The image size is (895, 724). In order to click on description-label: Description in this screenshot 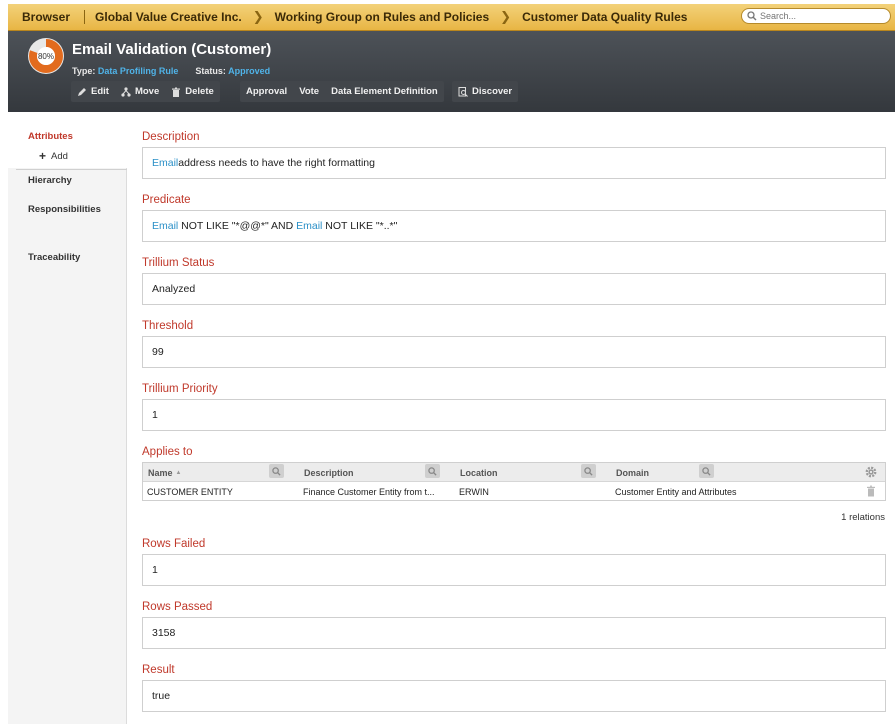, I will do `click(171, 137)`.